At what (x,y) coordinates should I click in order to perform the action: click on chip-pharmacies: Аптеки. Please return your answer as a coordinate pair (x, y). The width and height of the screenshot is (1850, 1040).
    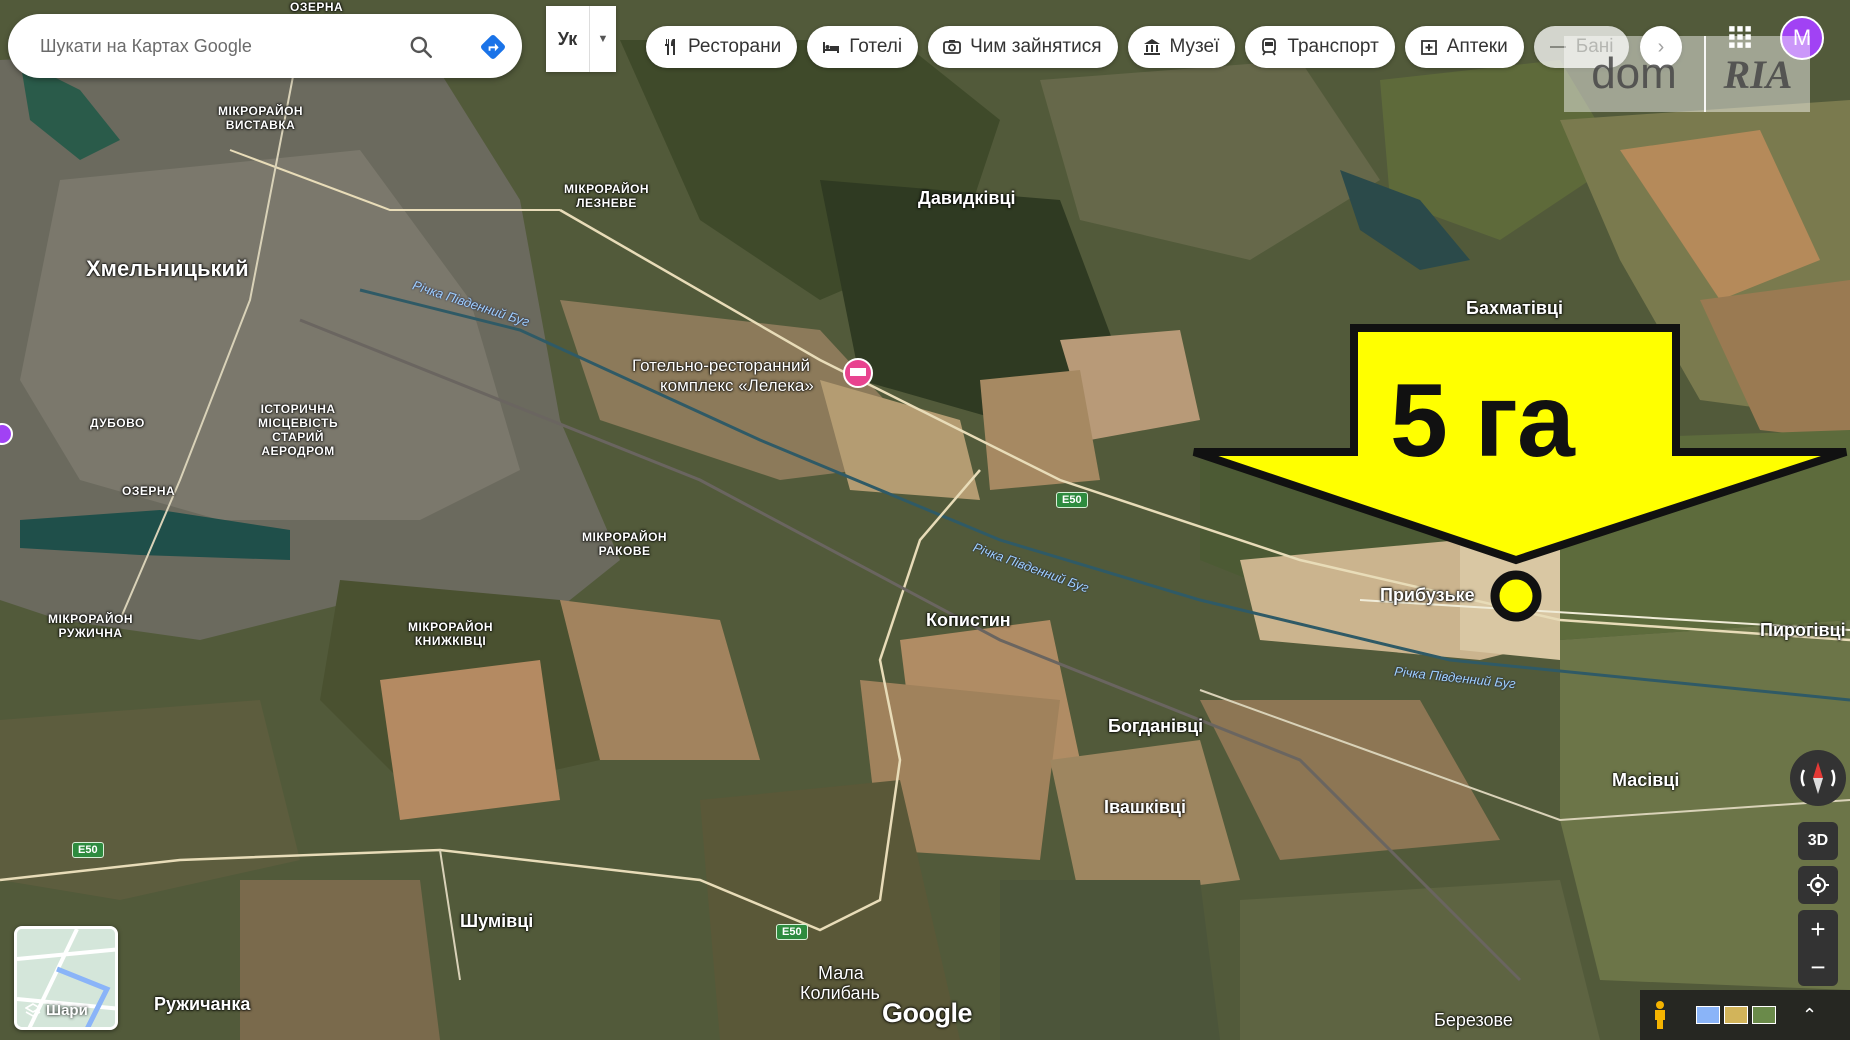
    Looking at the image, I should click on (1464, 47).